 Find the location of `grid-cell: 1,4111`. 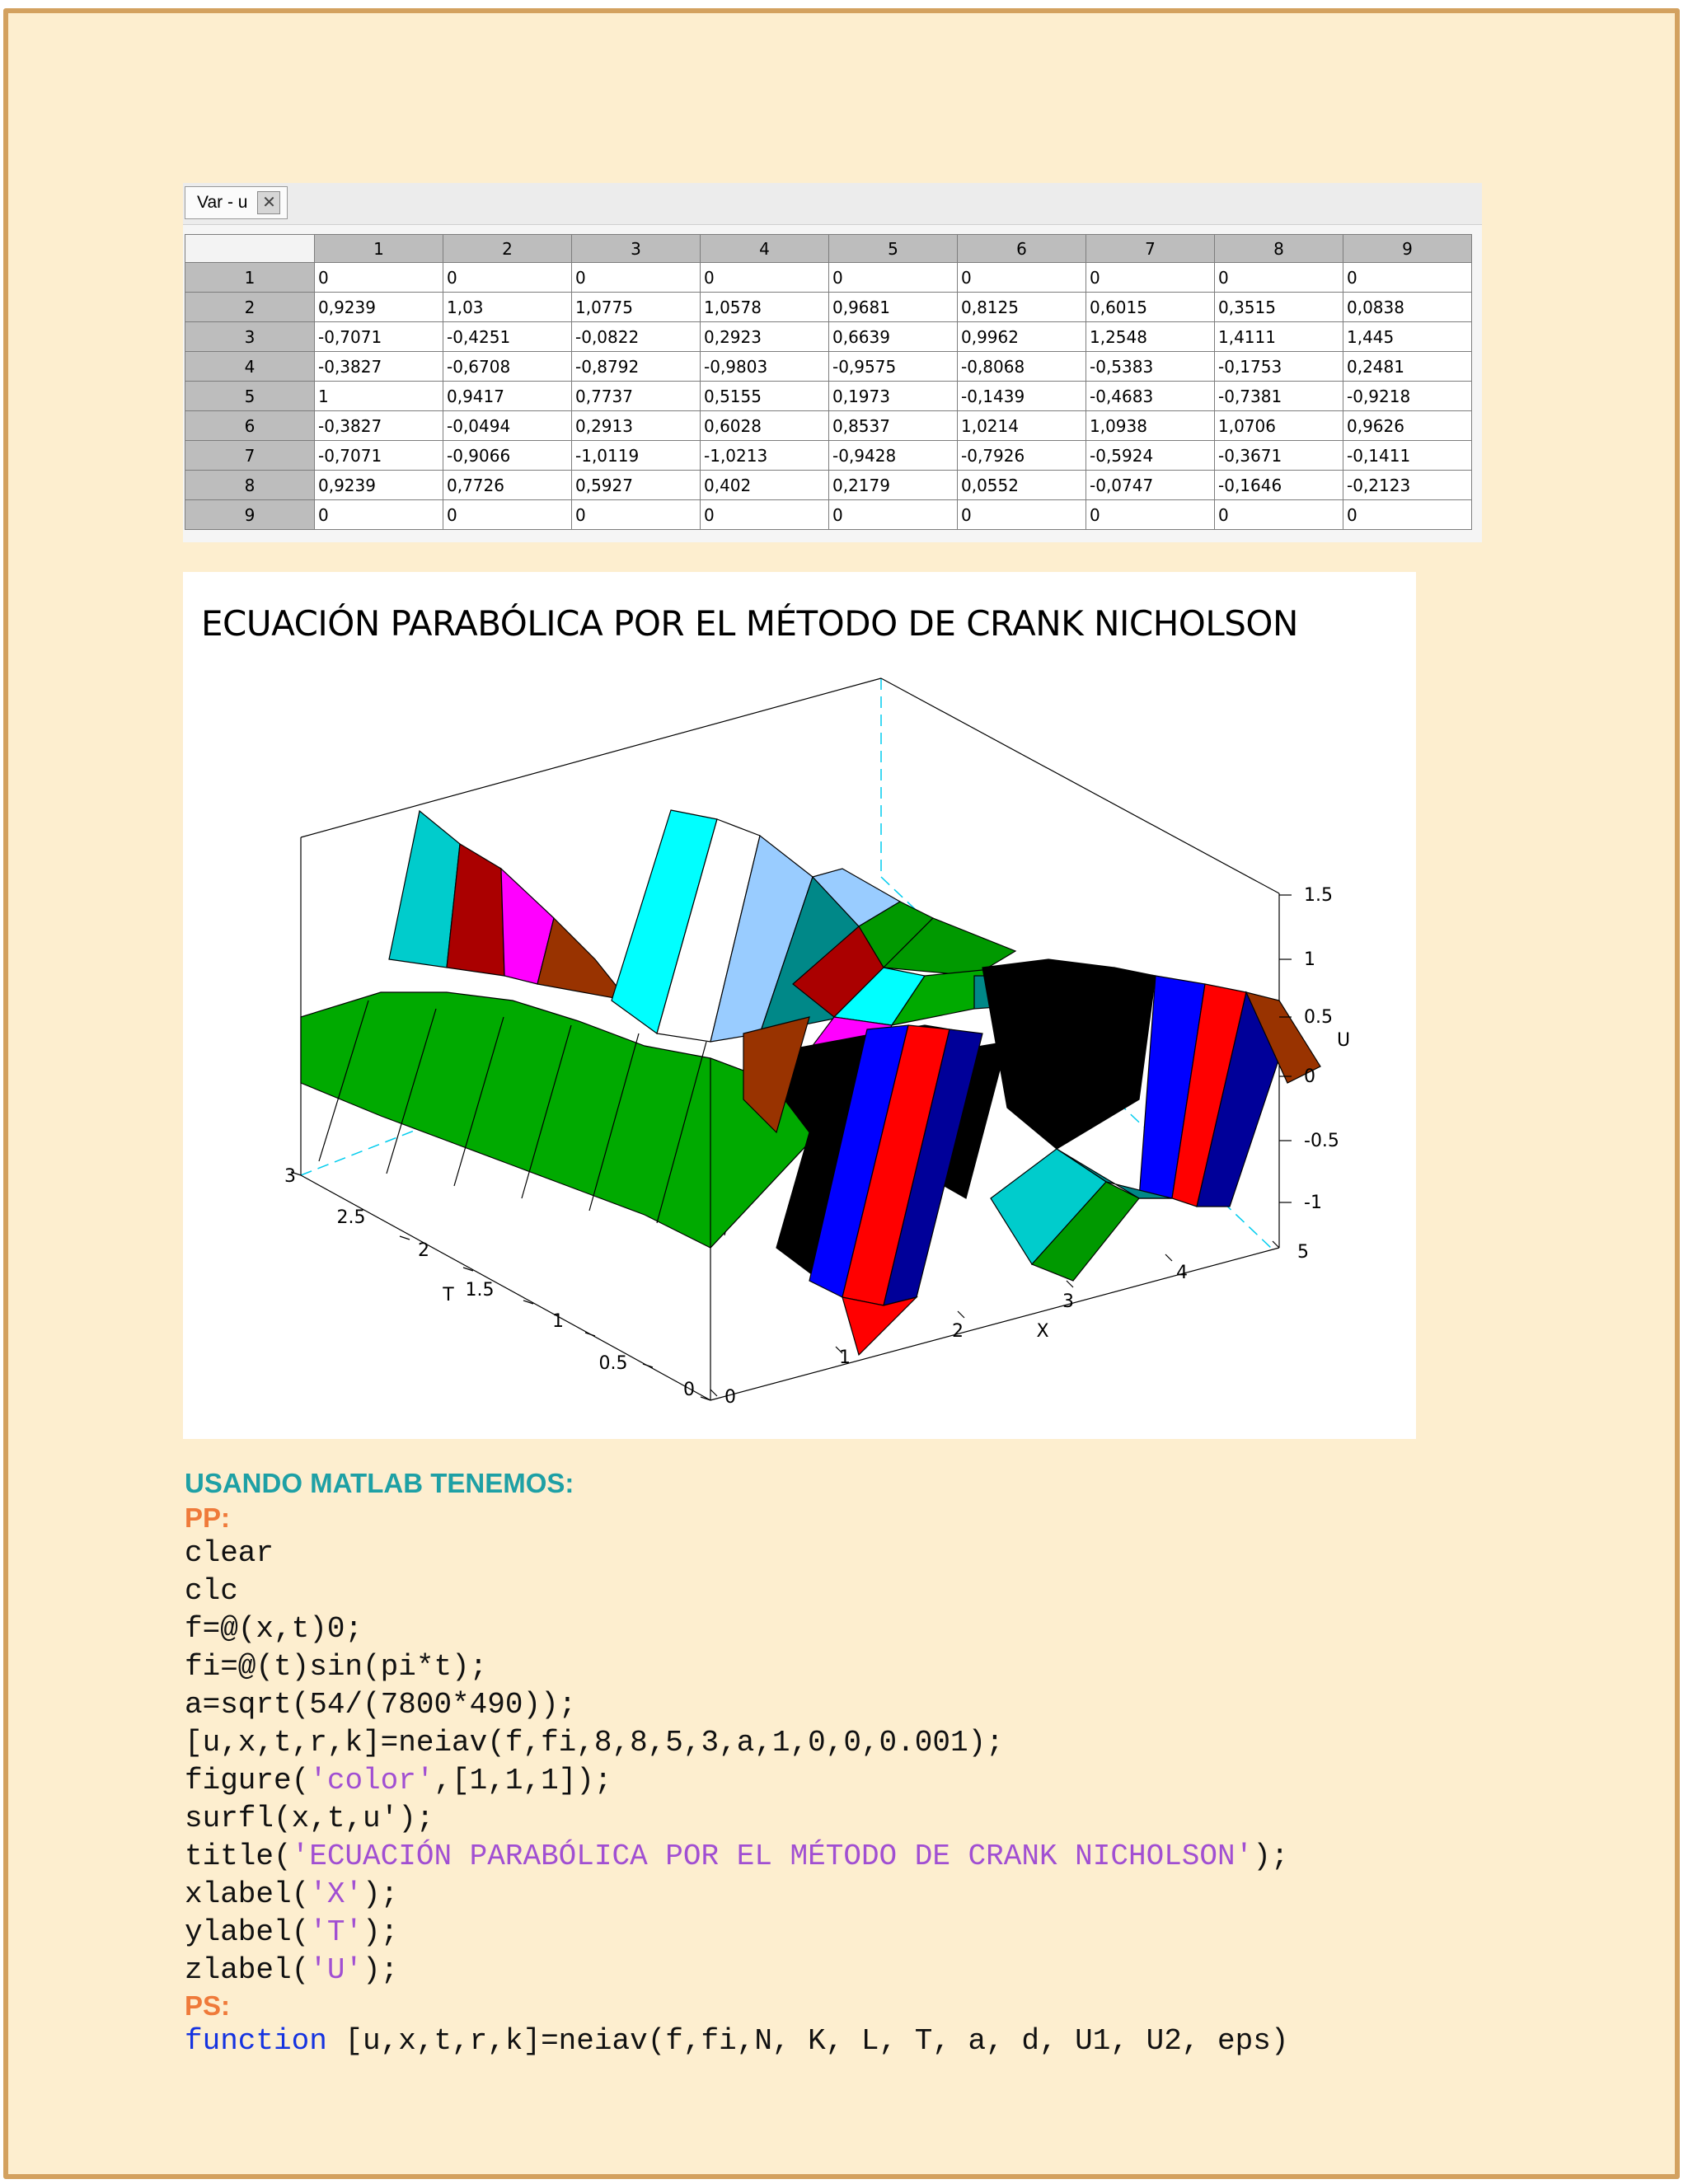

grid-cell: 1,4111 is located at coordinates (1278, 336).